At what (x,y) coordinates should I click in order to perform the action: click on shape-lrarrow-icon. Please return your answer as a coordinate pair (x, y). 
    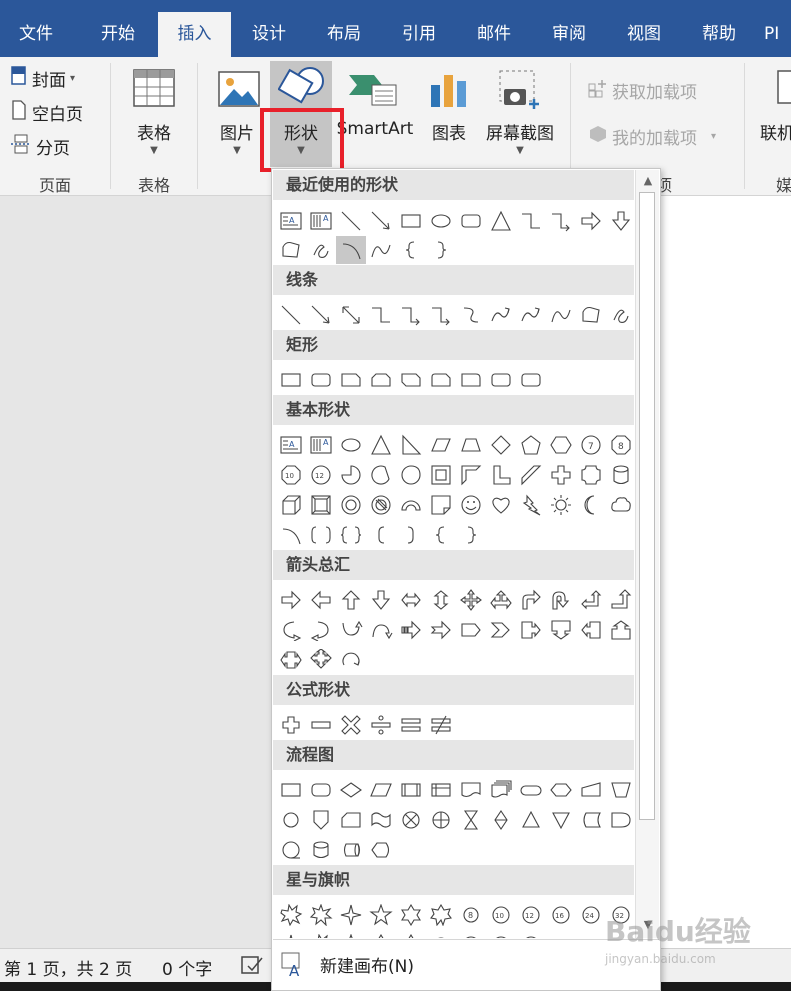
    Looking at the image, I should click on (411, 600).